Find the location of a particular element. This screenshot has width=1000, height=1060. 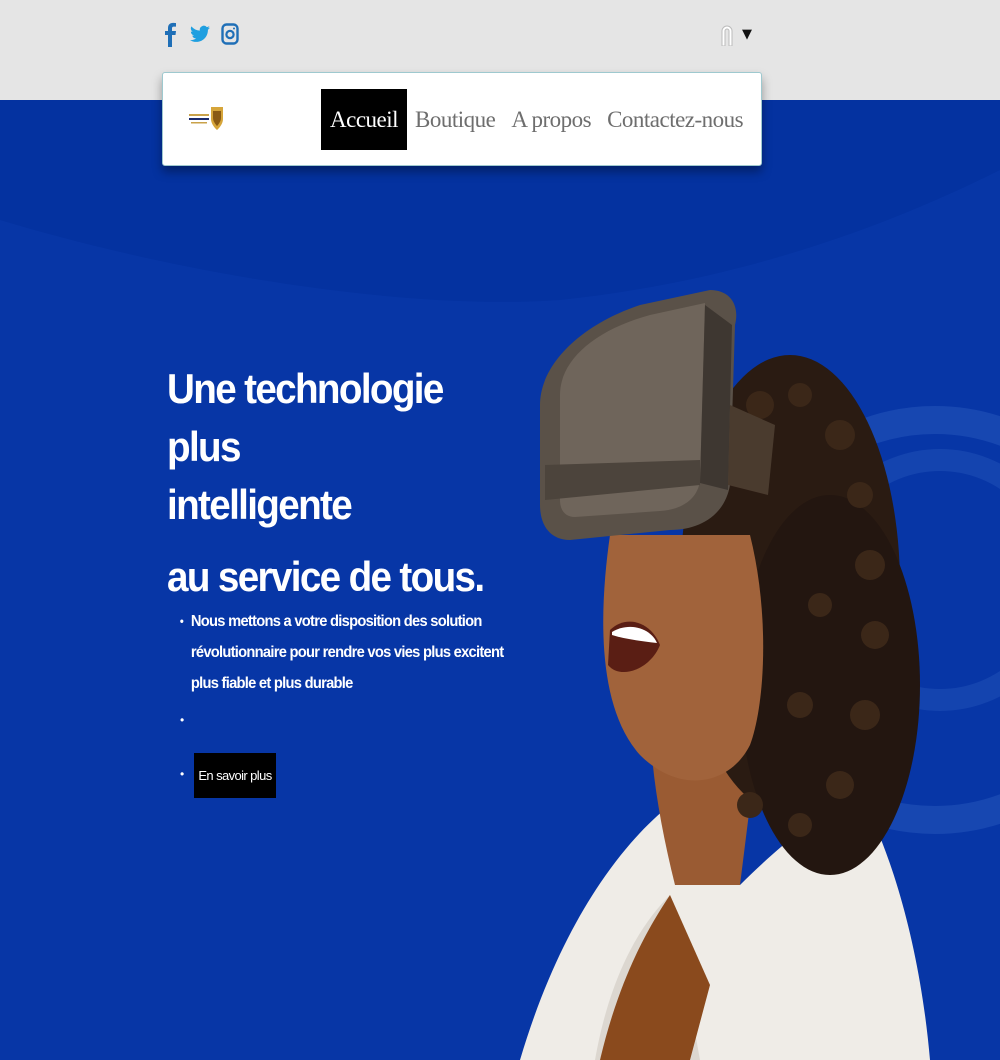

facebook-icon is located at coordinates (170, 34).